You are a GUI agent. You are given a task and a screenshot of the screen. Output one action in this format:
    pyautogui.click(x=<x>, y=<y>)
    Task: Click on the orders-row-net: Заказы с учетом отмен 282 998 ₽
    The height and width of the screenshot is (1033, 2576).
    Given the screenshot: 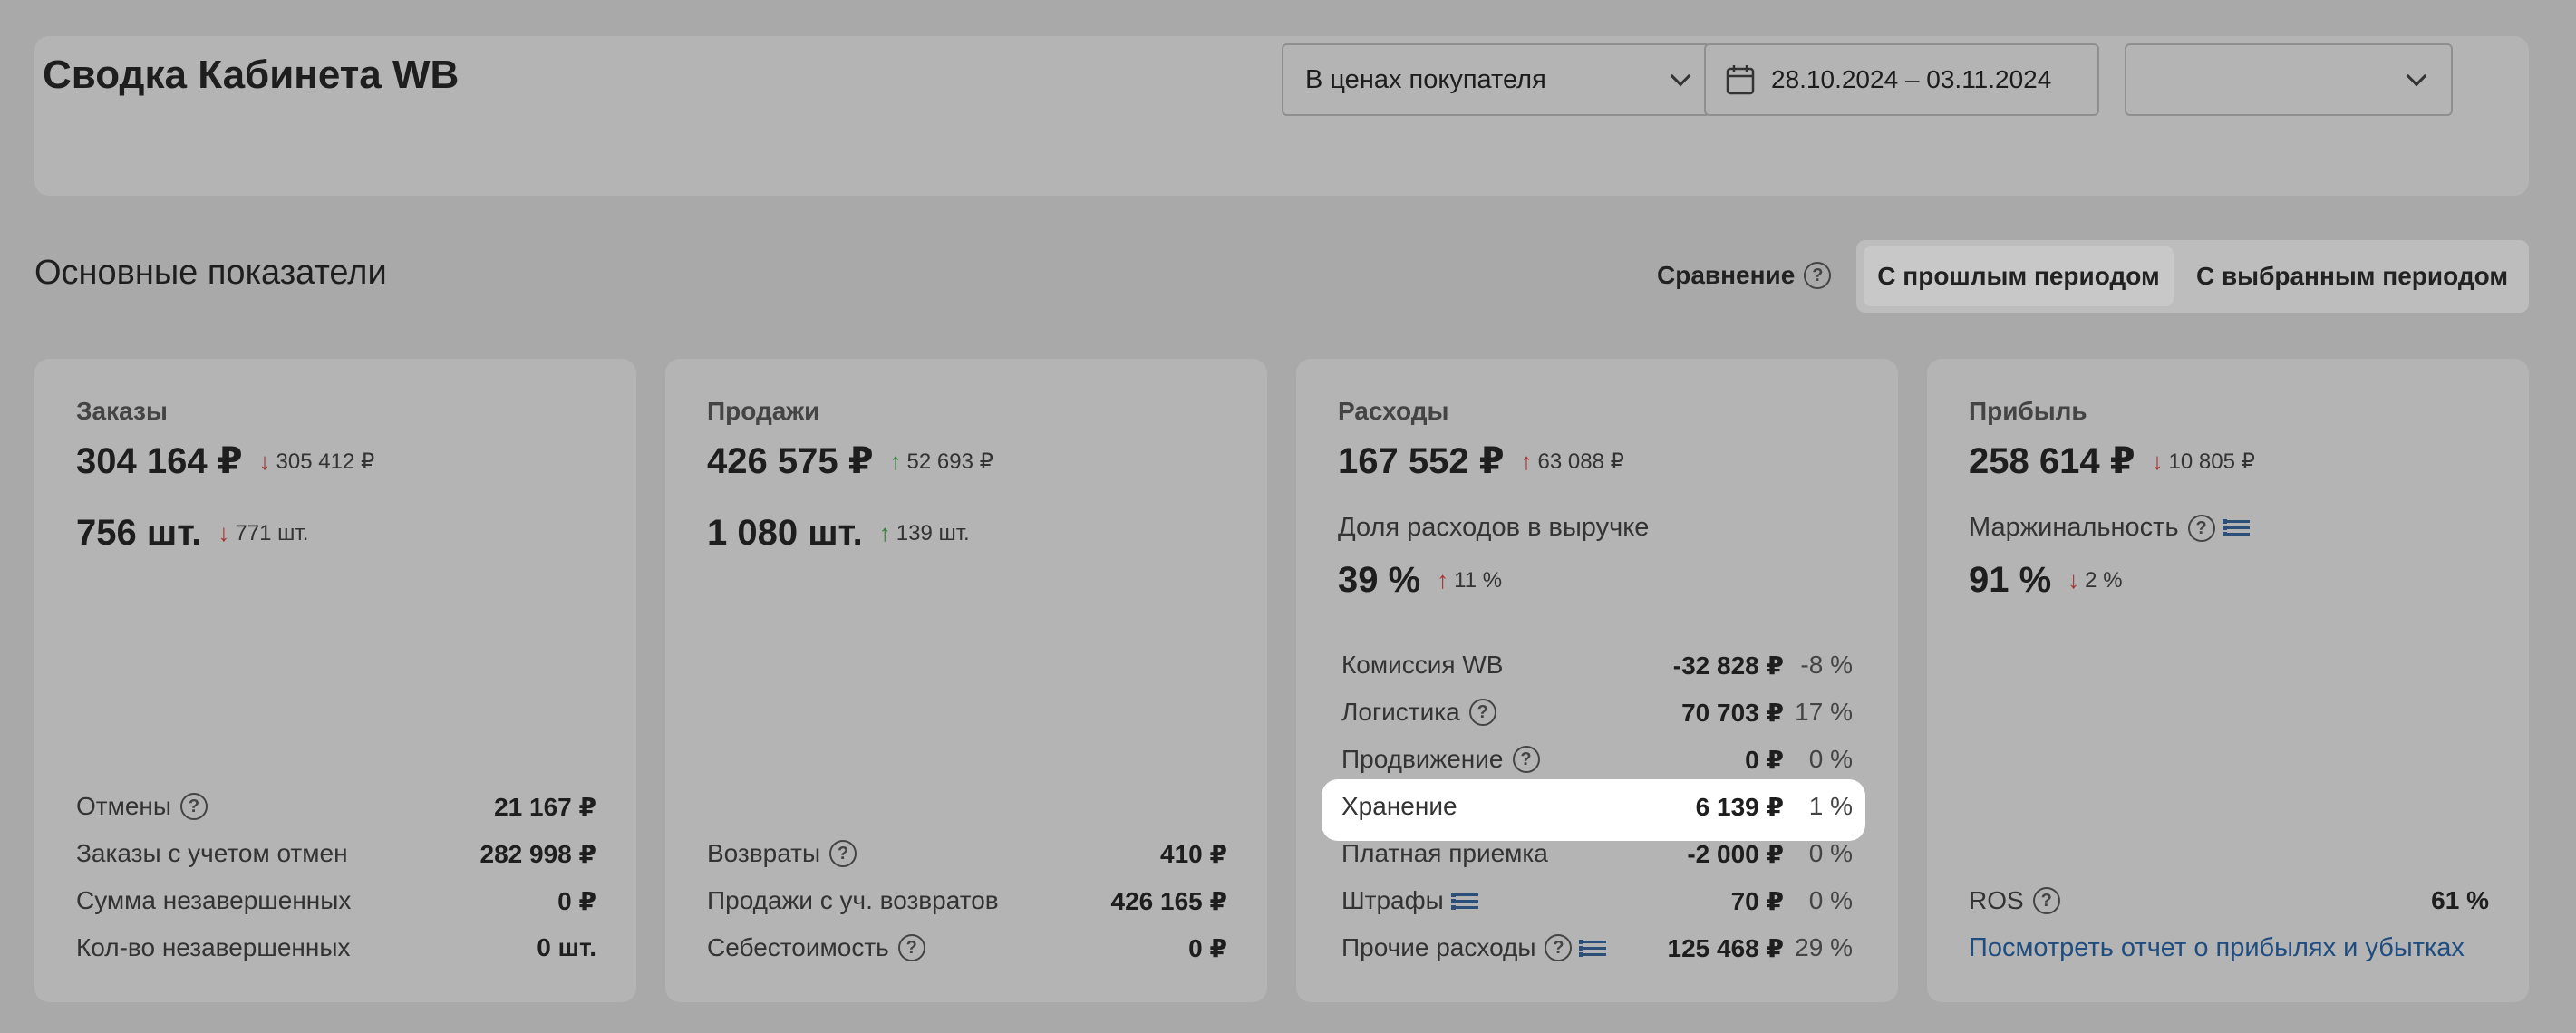 What is the action you would take?
    pyautogui.click(x=336, y=853)
    